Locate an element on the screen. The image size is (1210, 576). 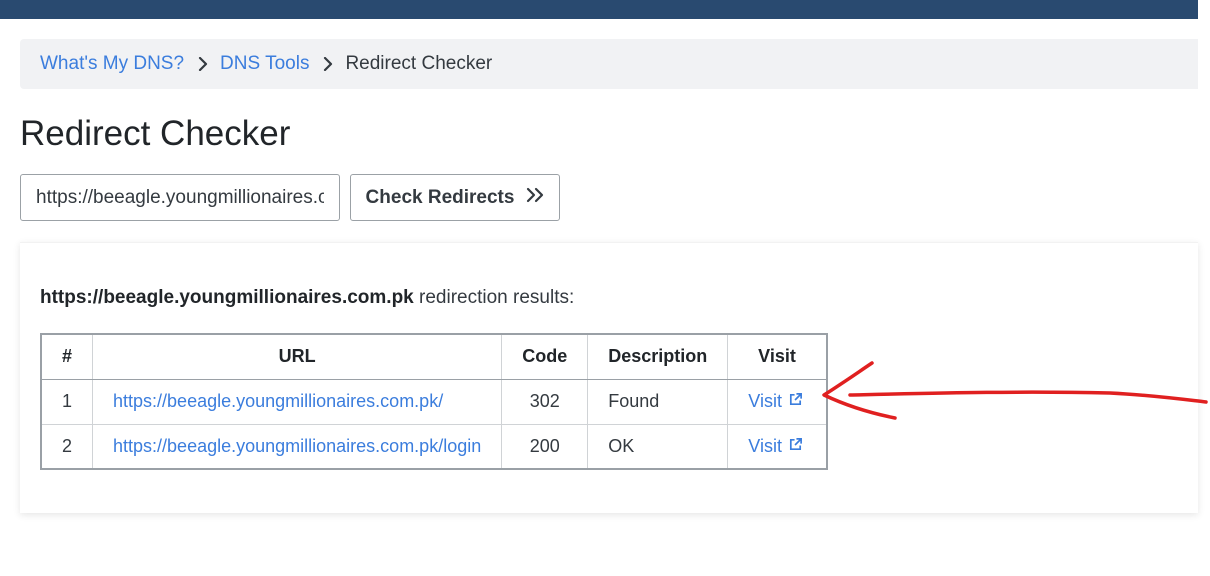
url-input is located at coordinates (180, 197).